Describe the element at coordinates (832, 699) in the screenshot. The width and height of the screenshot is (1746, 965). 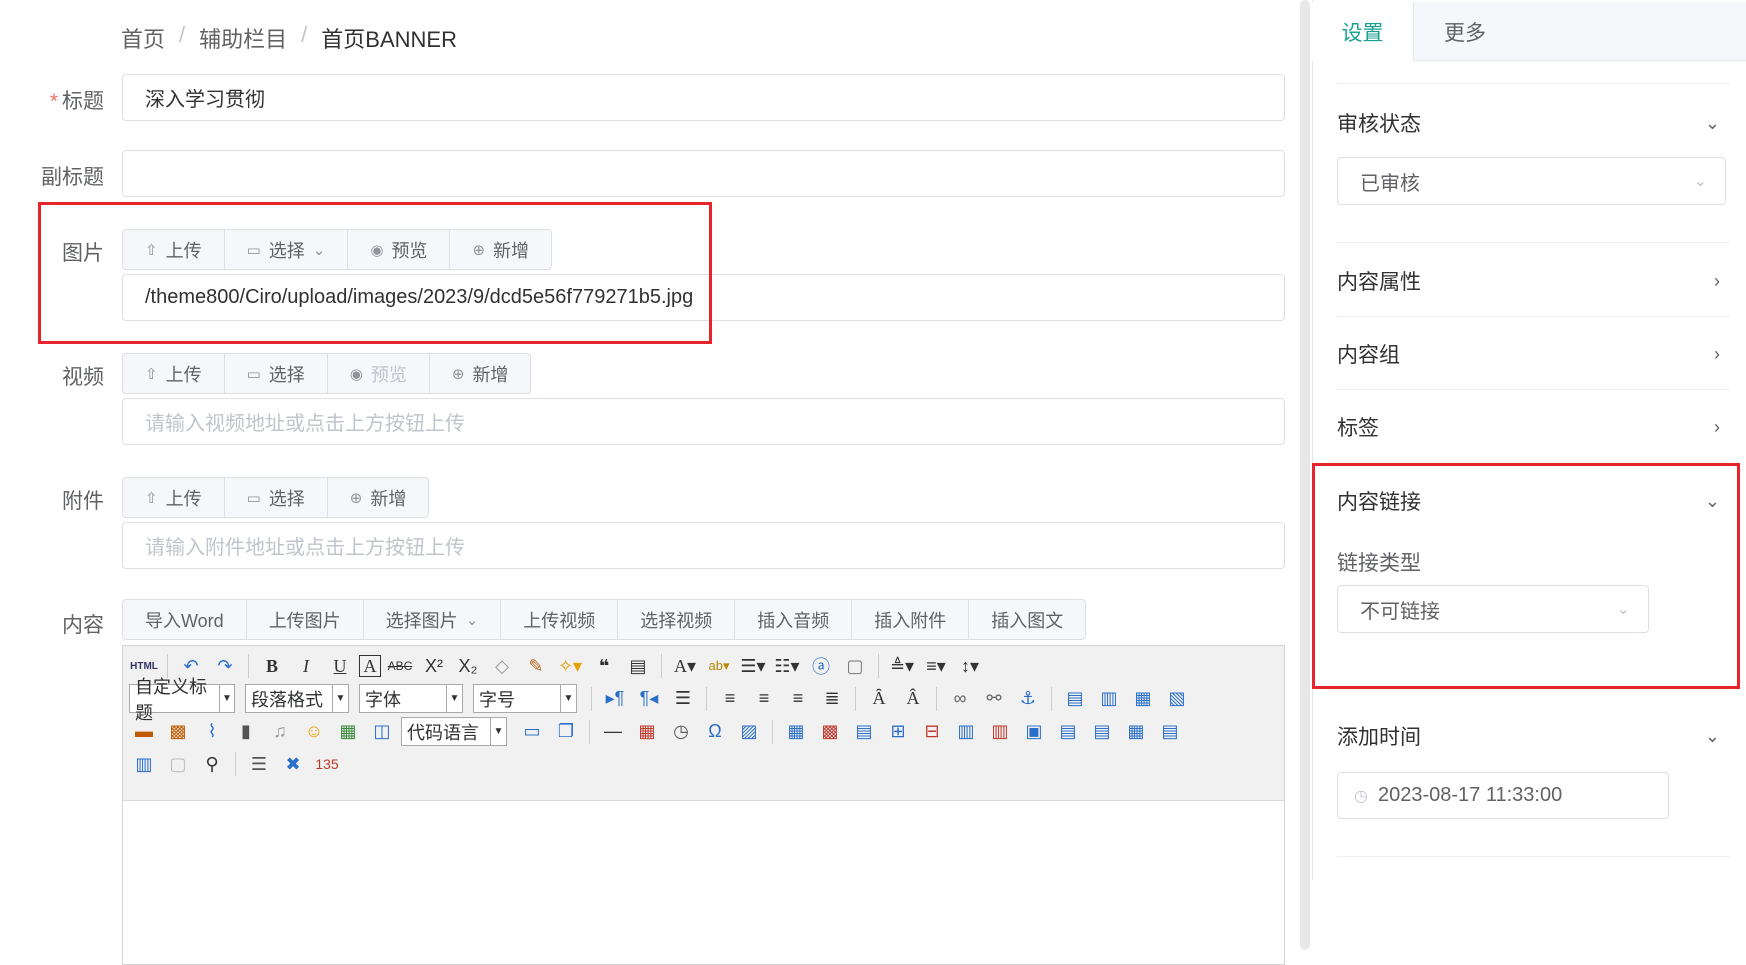
I see `align-justify-icon: ≣` at that location.